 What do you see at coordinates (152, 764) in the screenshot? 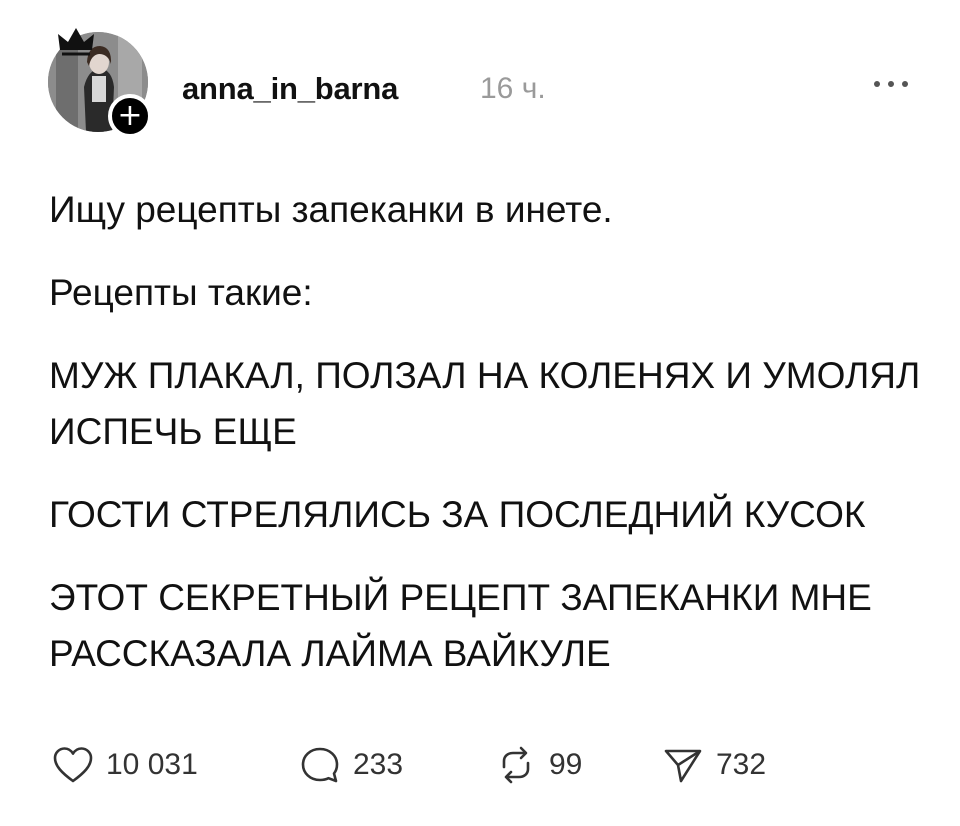
I see `like-count: 10 031` at bounding box center [152, 764].